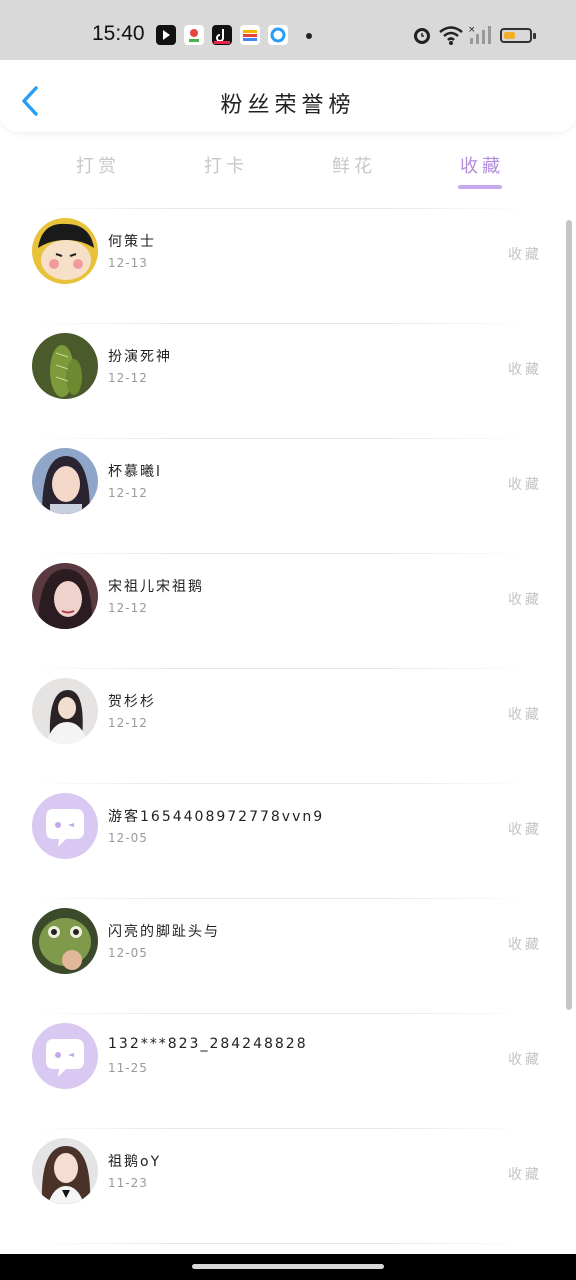 This screenshot has height=1280, width=576. Describe the element at coordinates (422, 37) in the screenshot. I see `alarm-icon` at that location.